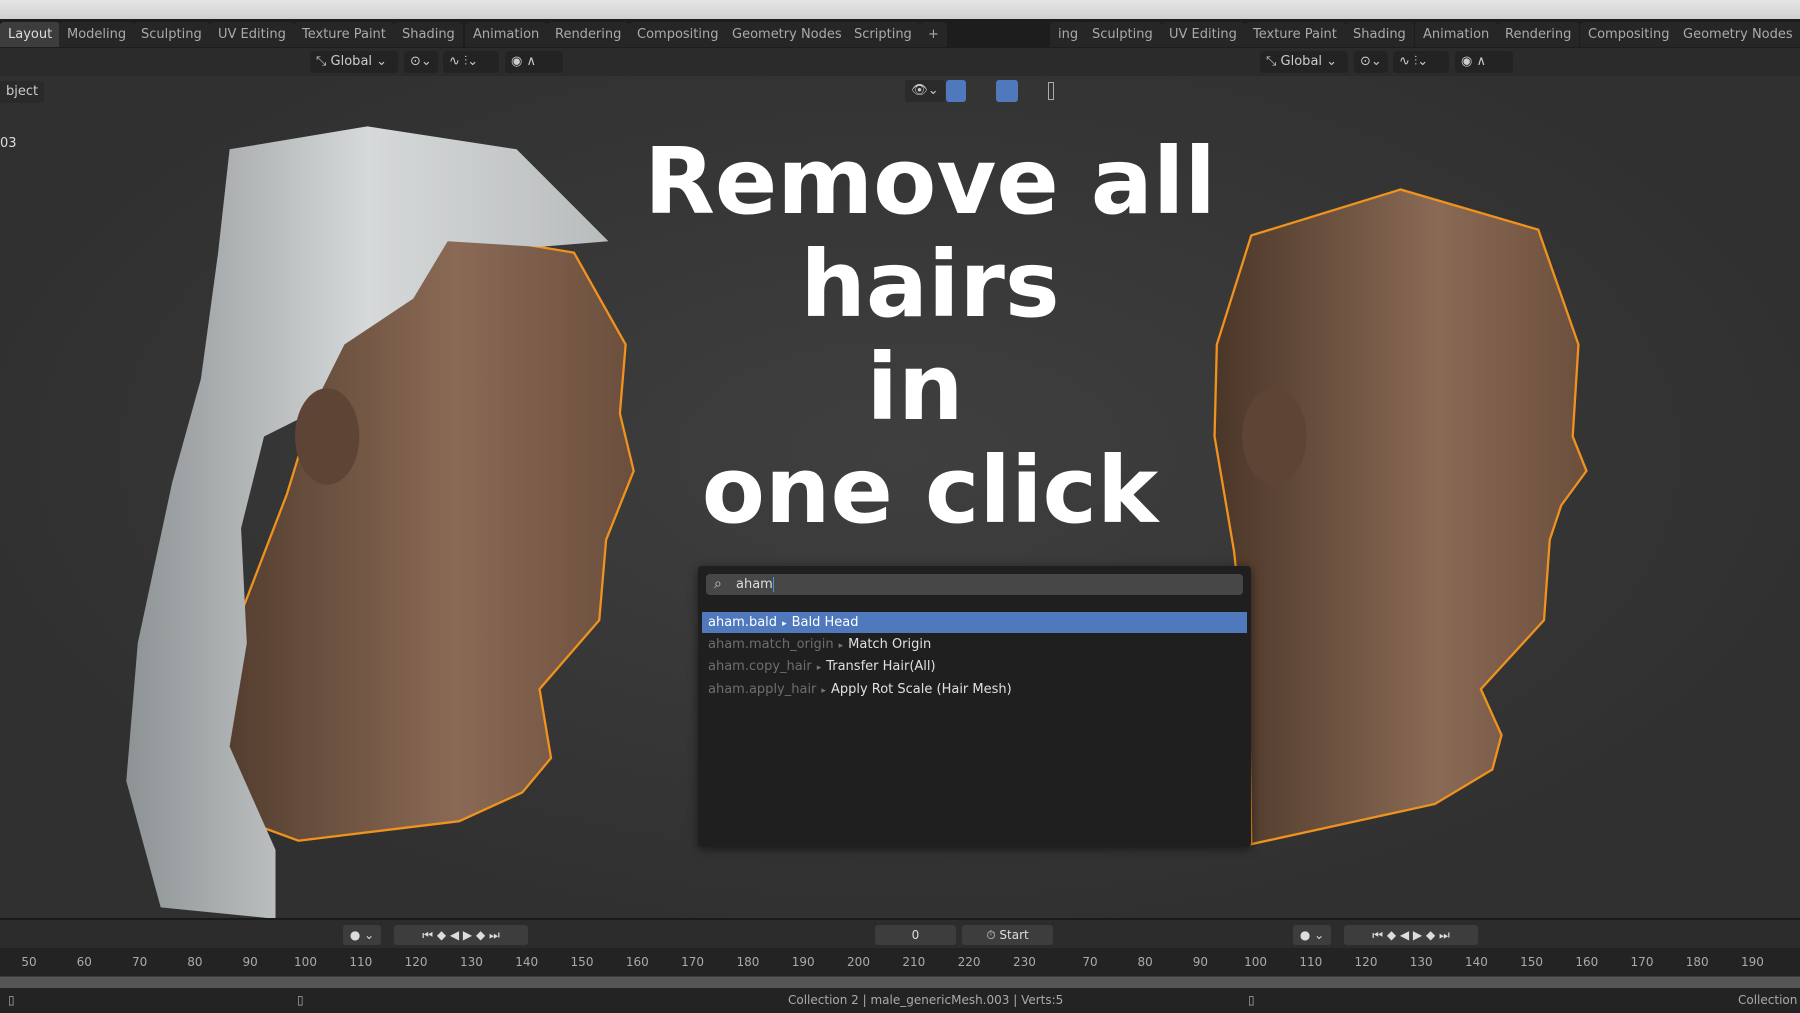 The height and width of the screenshot is (1013, 1800). Describe the element at coordinates (993, 935) in the screenshot. I see `stopwatch-icon: ⏱` at that location.